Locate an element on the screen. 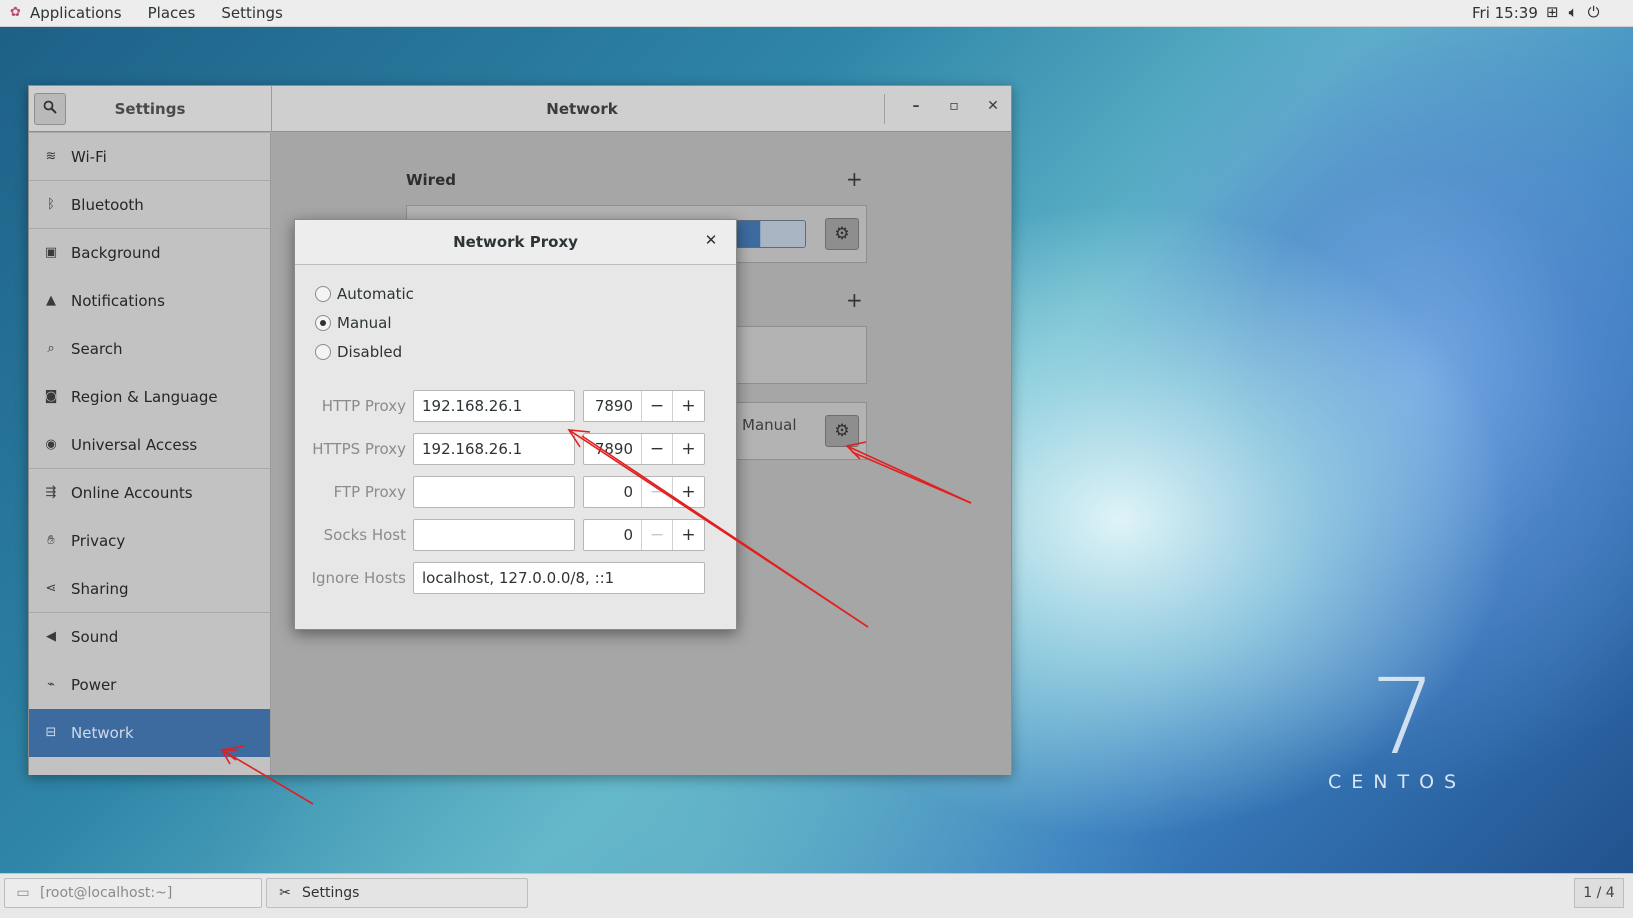 Image resolution: width=1633 pixels, height=918 pixels. radio-disabled: Disabled is located at coordinates (358, 352).